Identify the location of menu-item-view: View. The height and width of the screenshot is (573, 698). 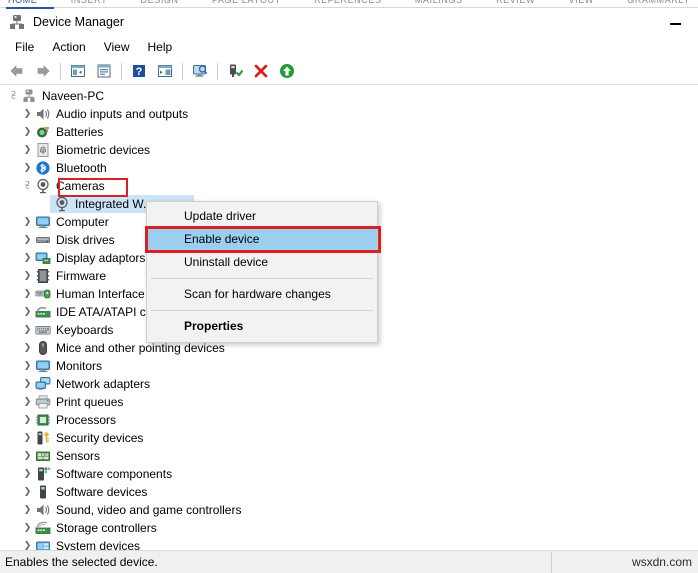
(117, 47).